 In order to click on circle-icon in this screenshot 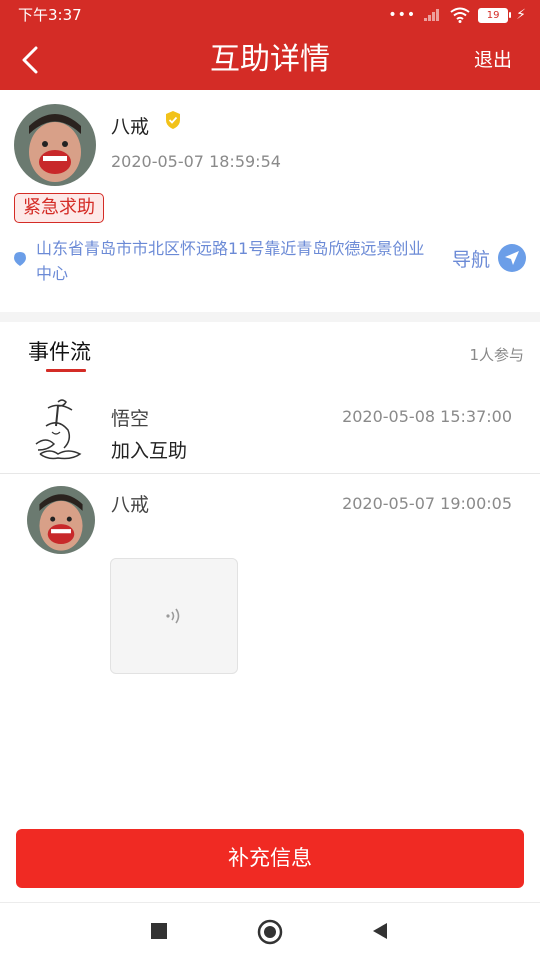, I will do `click(270, 932)`.